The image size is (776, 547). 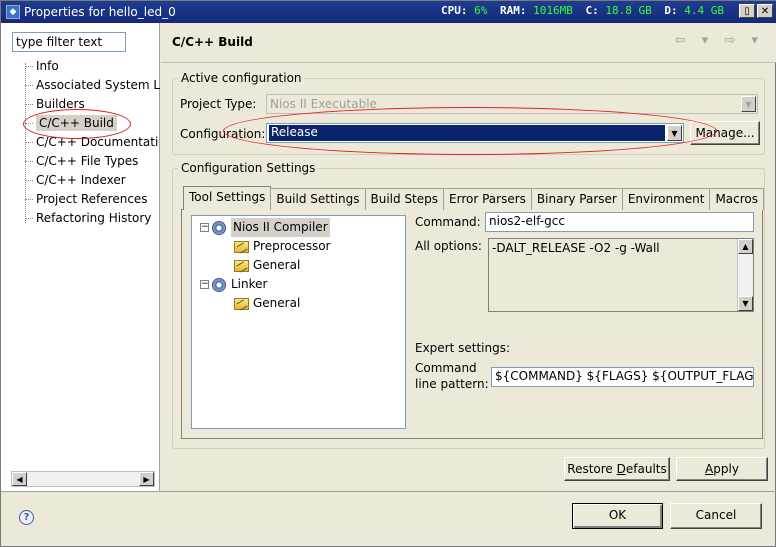 I want to click on all-options-scrollbar: ▲ ▼, so click(x=745, y=275).